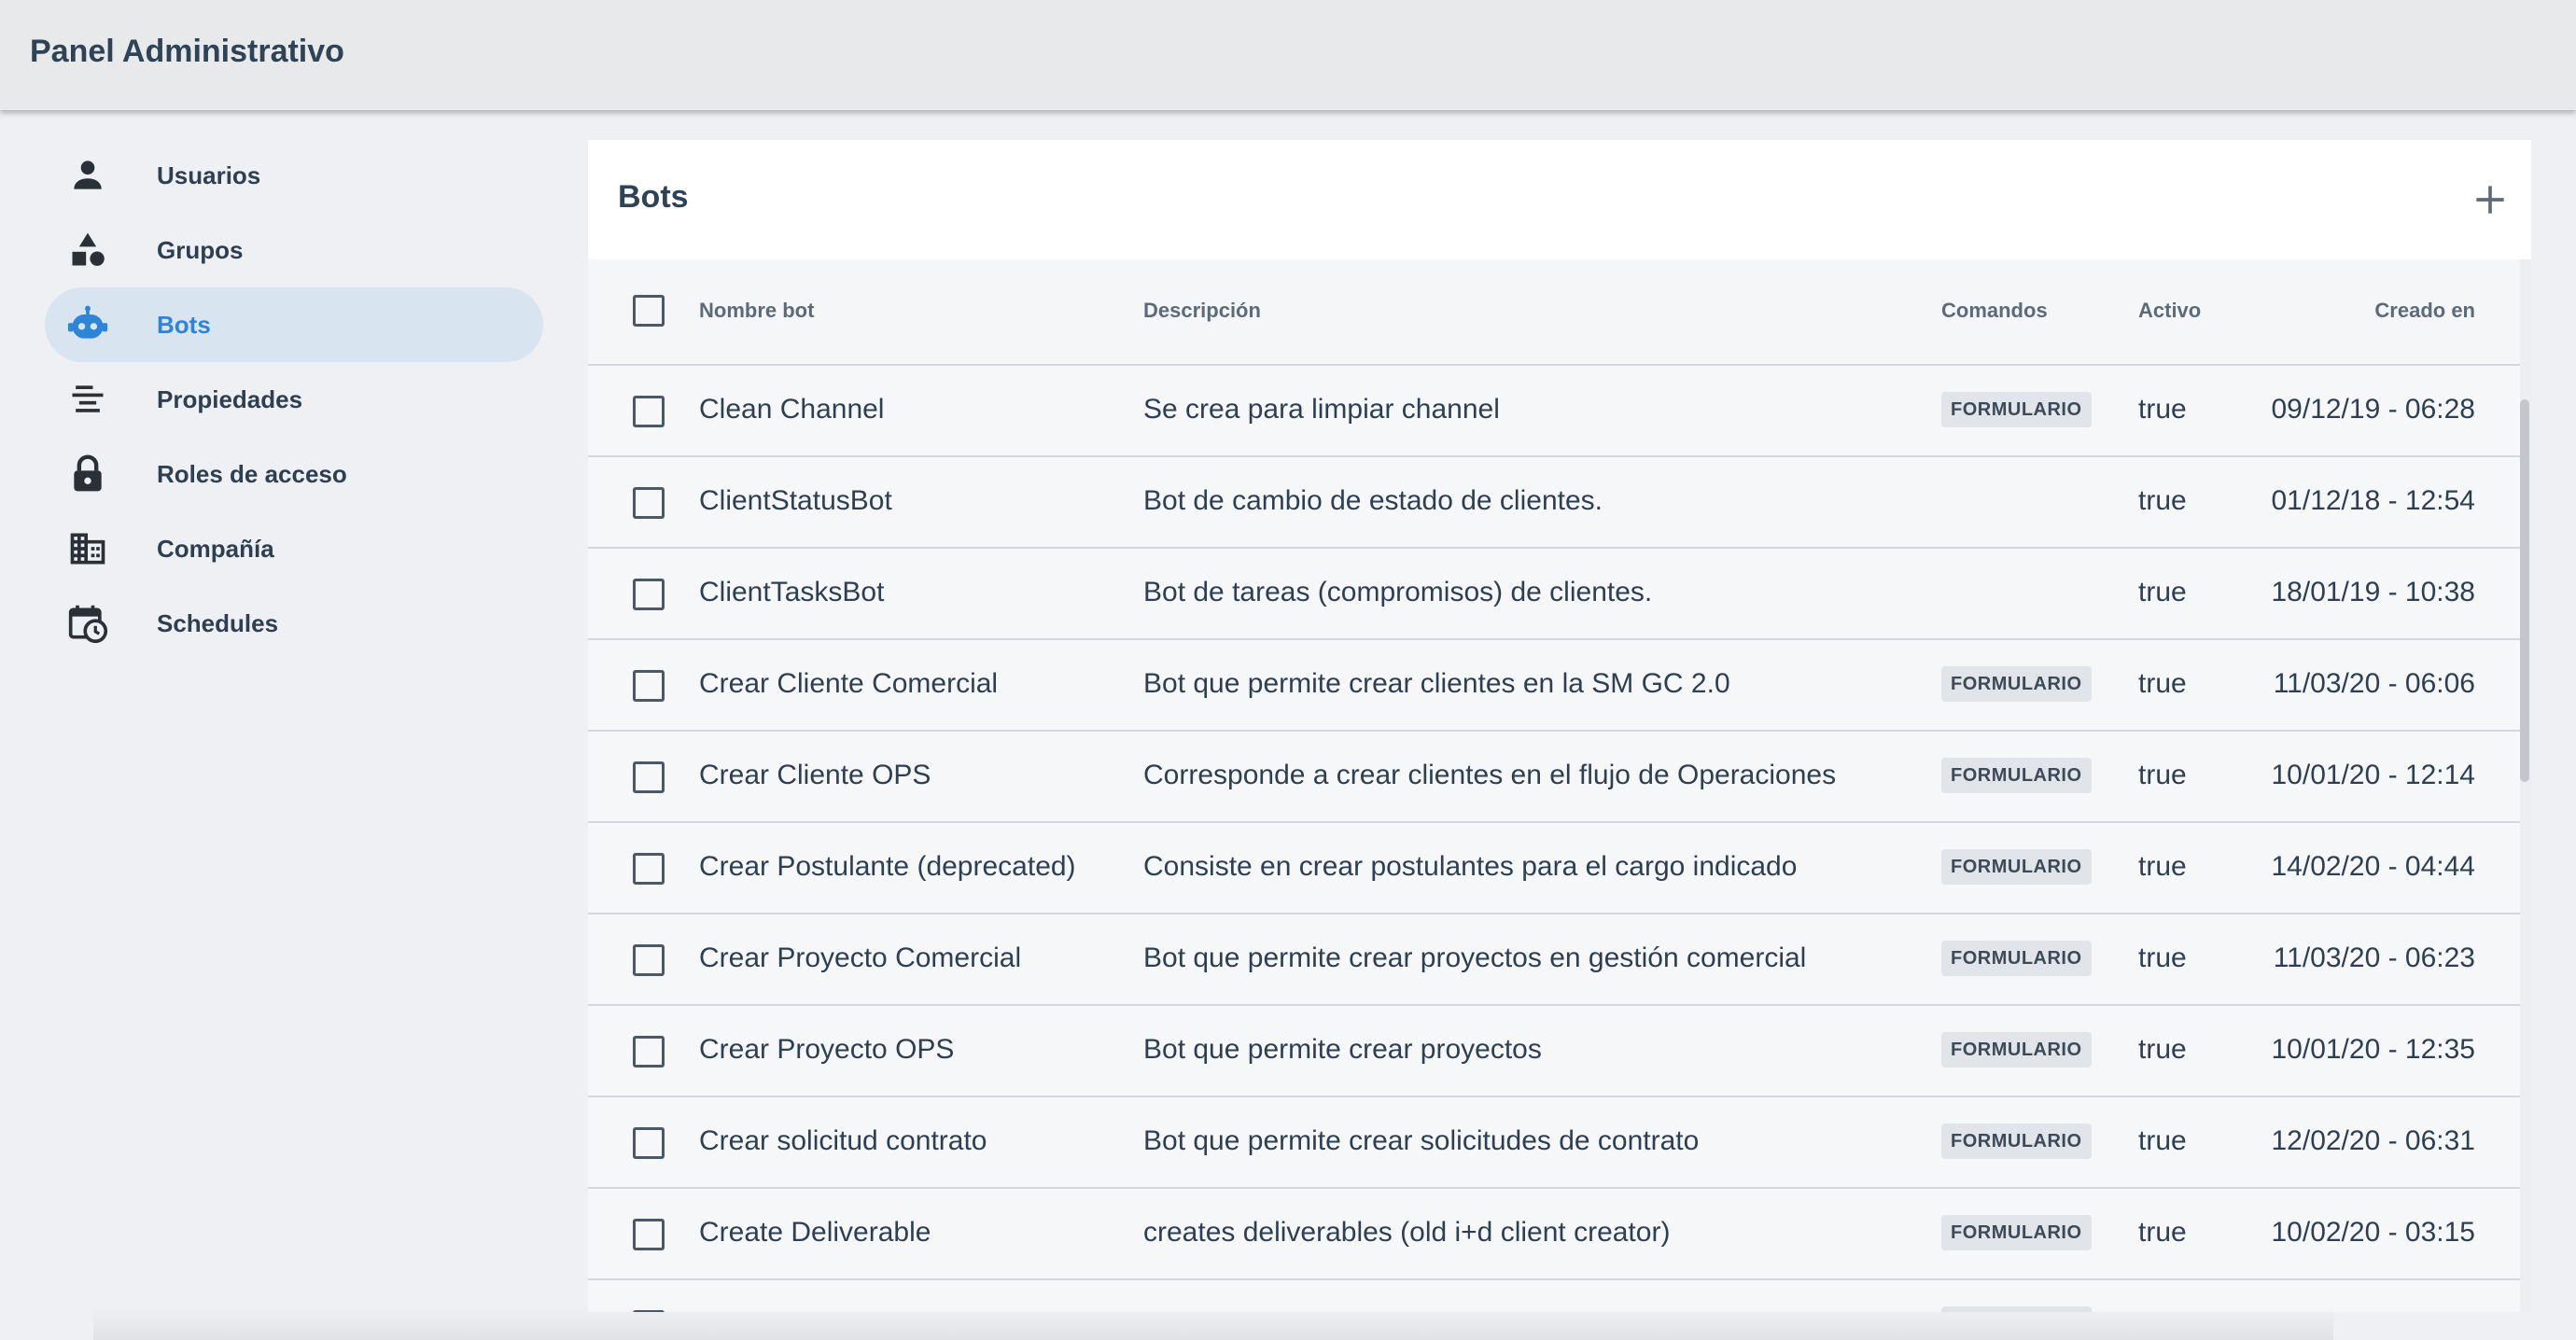 The width and height of the screenshot is (2576, 1340). What do you see at coordinates (649, 311) in the screenshot?
I see `select-all-checkbox` at bounding box center [649, 311].